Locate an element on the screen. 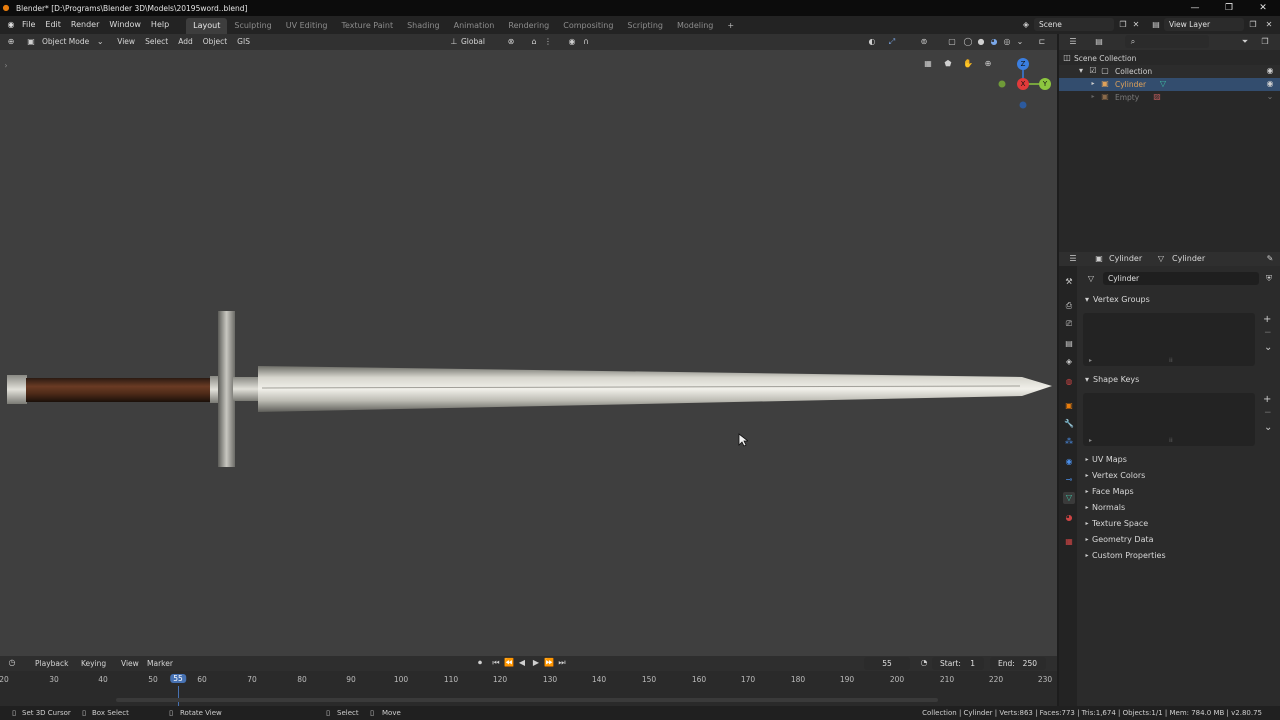 Image resolution: width=1280 pixels, height=720 pixels. panel-vertex-groups-title: Vertex Groups is located at coordinates (1121, 300).